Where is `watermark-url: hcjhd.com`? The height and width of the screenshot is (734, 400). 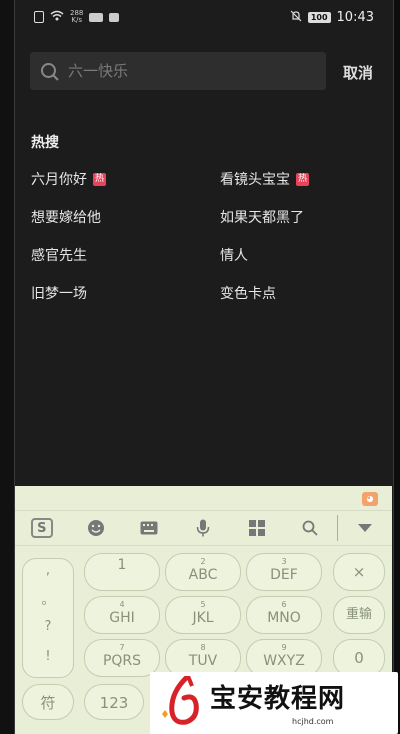
watermark-url: hcjhd.com is located at coordinates (313, 721).